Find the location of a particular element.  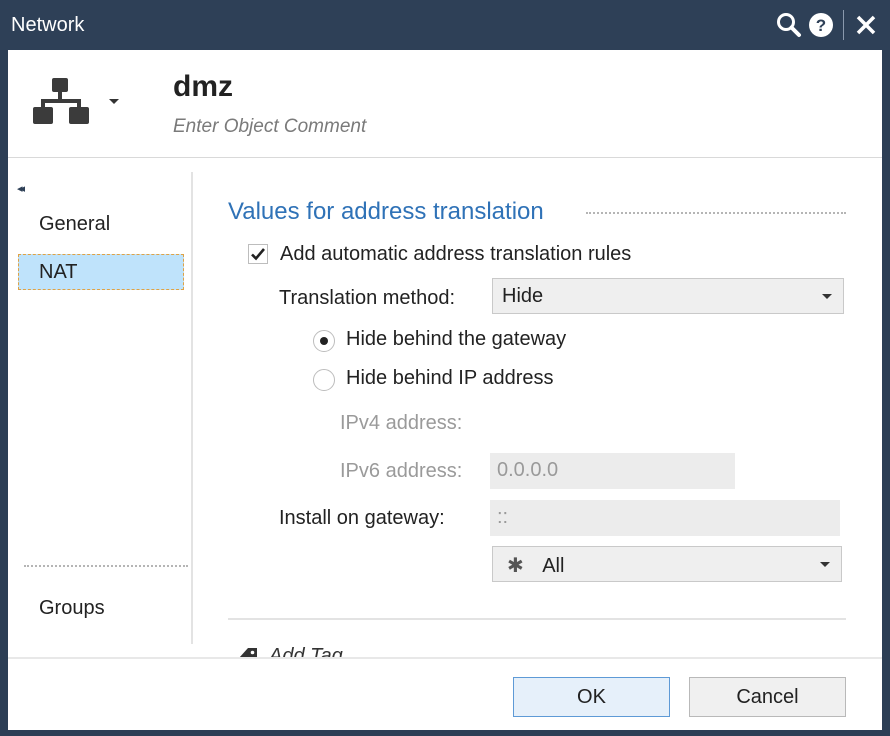

hide-ip-label: Hide behind IP address is located at coordinates (450, 378).